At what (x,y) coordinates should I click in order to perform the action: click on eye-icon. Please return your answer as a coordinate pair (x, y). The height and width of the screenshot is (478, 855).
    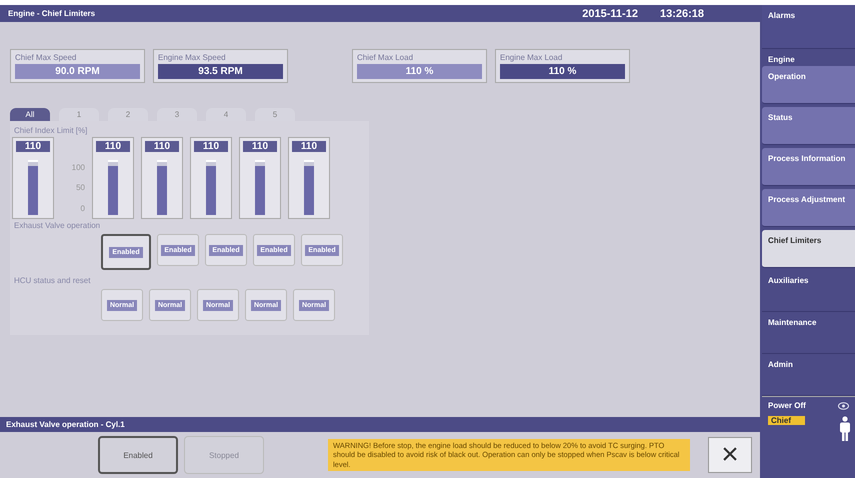
    Looking at the image, I should click on (843, 406).